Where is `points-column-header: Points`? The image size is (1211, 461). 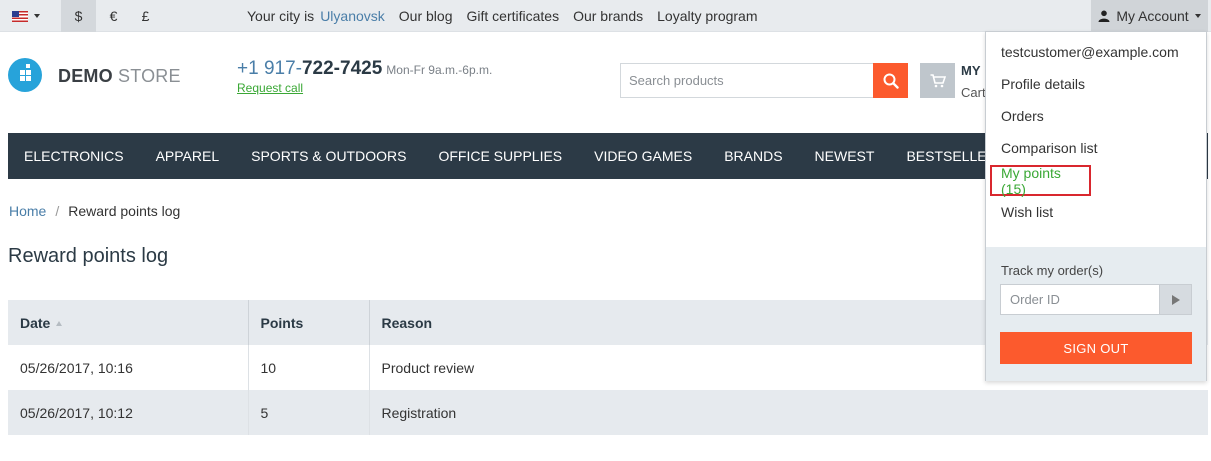 points-column-header: Points is located at coordinates (309, 322).